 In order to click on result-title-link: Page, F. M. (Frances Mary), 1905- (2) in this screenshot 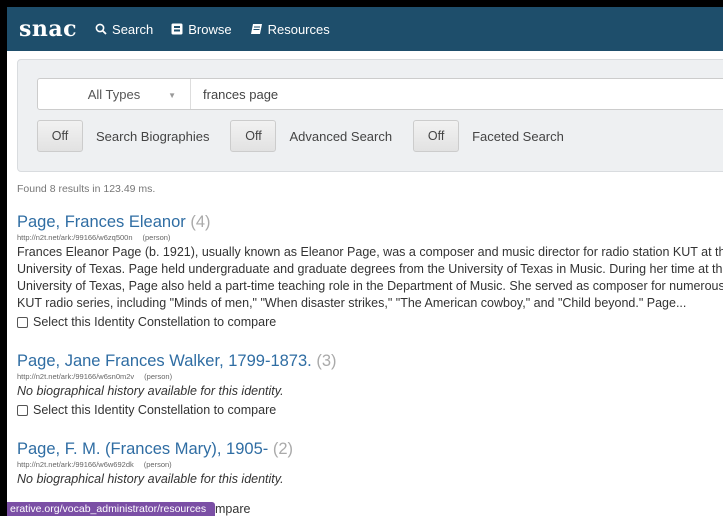, I will do `click(370, 449)`.